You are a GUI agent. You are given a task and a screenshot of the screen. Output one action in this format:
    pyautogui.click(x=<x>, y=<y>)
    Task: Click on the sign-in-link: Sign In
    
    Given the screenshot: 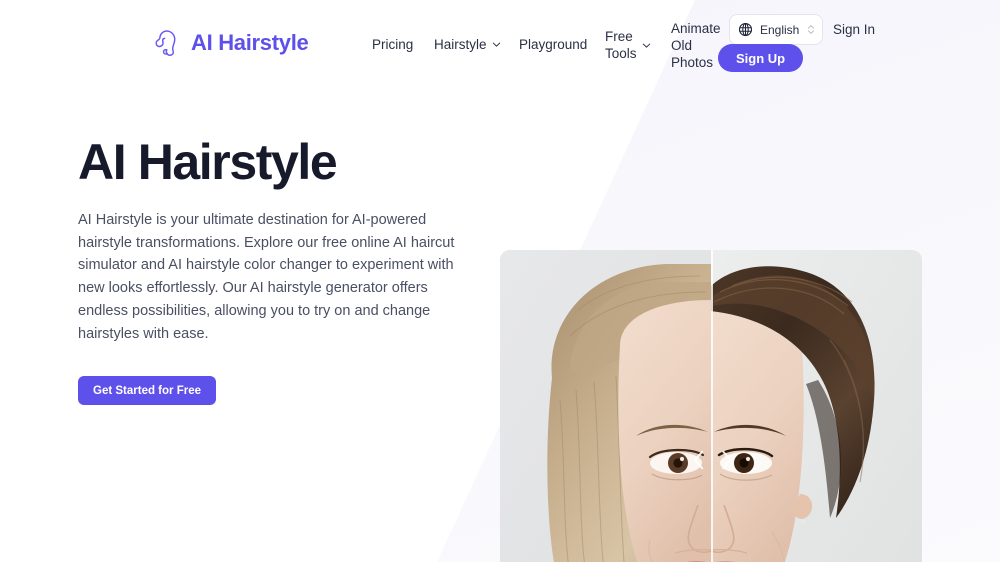 What is the action you would take?
    pyautogui.click(x=854, y=29)
    